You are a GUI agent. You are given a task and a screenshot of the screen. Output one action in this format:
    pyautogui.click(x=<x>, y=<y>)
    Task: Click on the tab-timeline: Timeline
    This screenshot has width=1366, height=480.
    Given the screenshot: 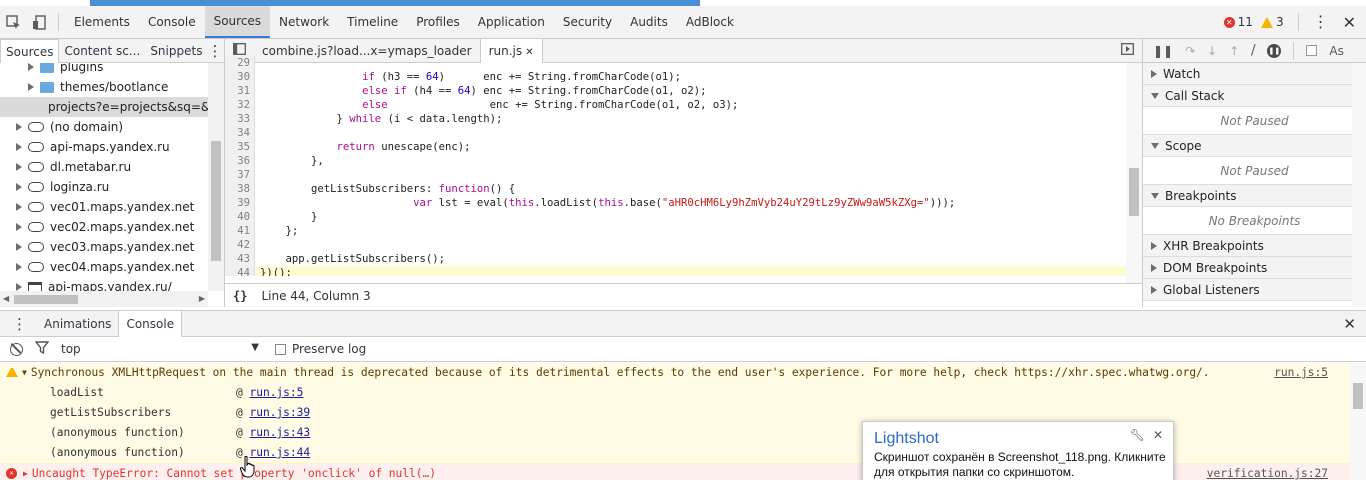 What is the action you would take?
    pyautogui.click(x=372, y=22)
    